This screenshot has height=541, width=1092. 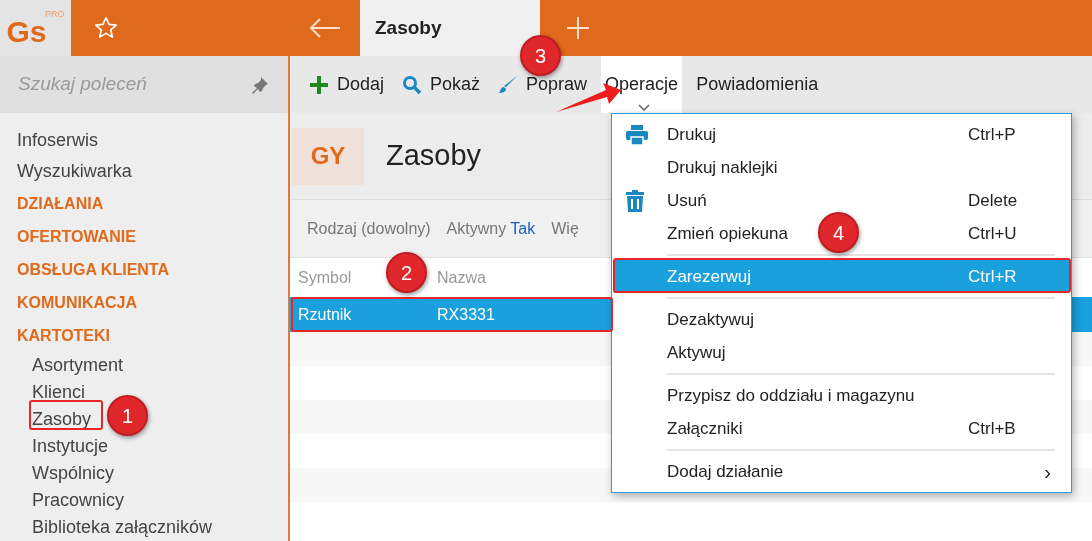 I want to click on toolbar-button: Pokaż, so click(x=441, y=84).